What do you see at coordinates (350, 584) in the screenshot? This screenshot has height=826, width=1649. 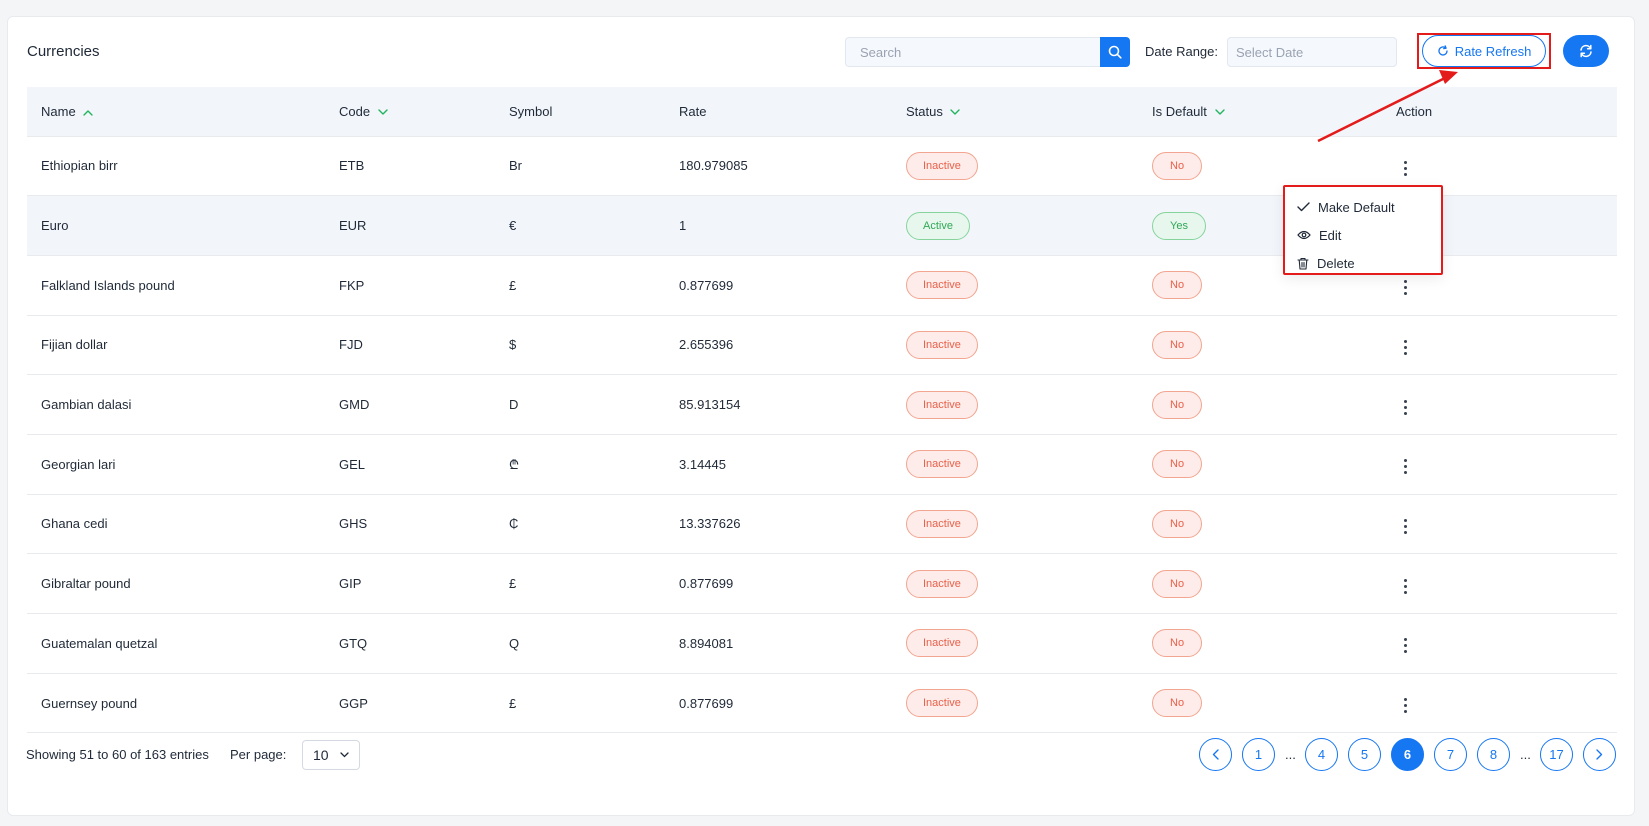 I see `cell-code: GIP` at bounding box center [350, 584].